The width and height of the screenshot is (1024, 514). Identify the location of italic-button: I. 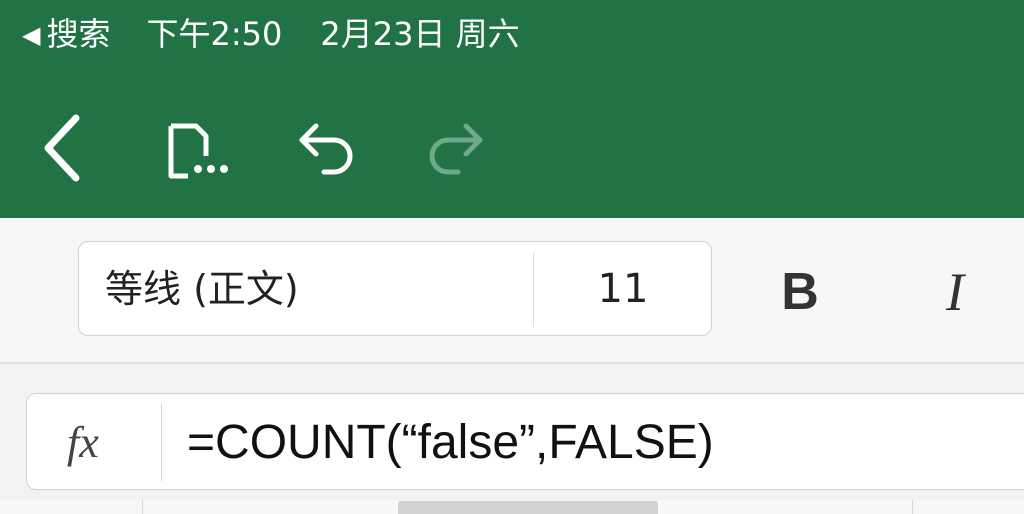
(955, 292).